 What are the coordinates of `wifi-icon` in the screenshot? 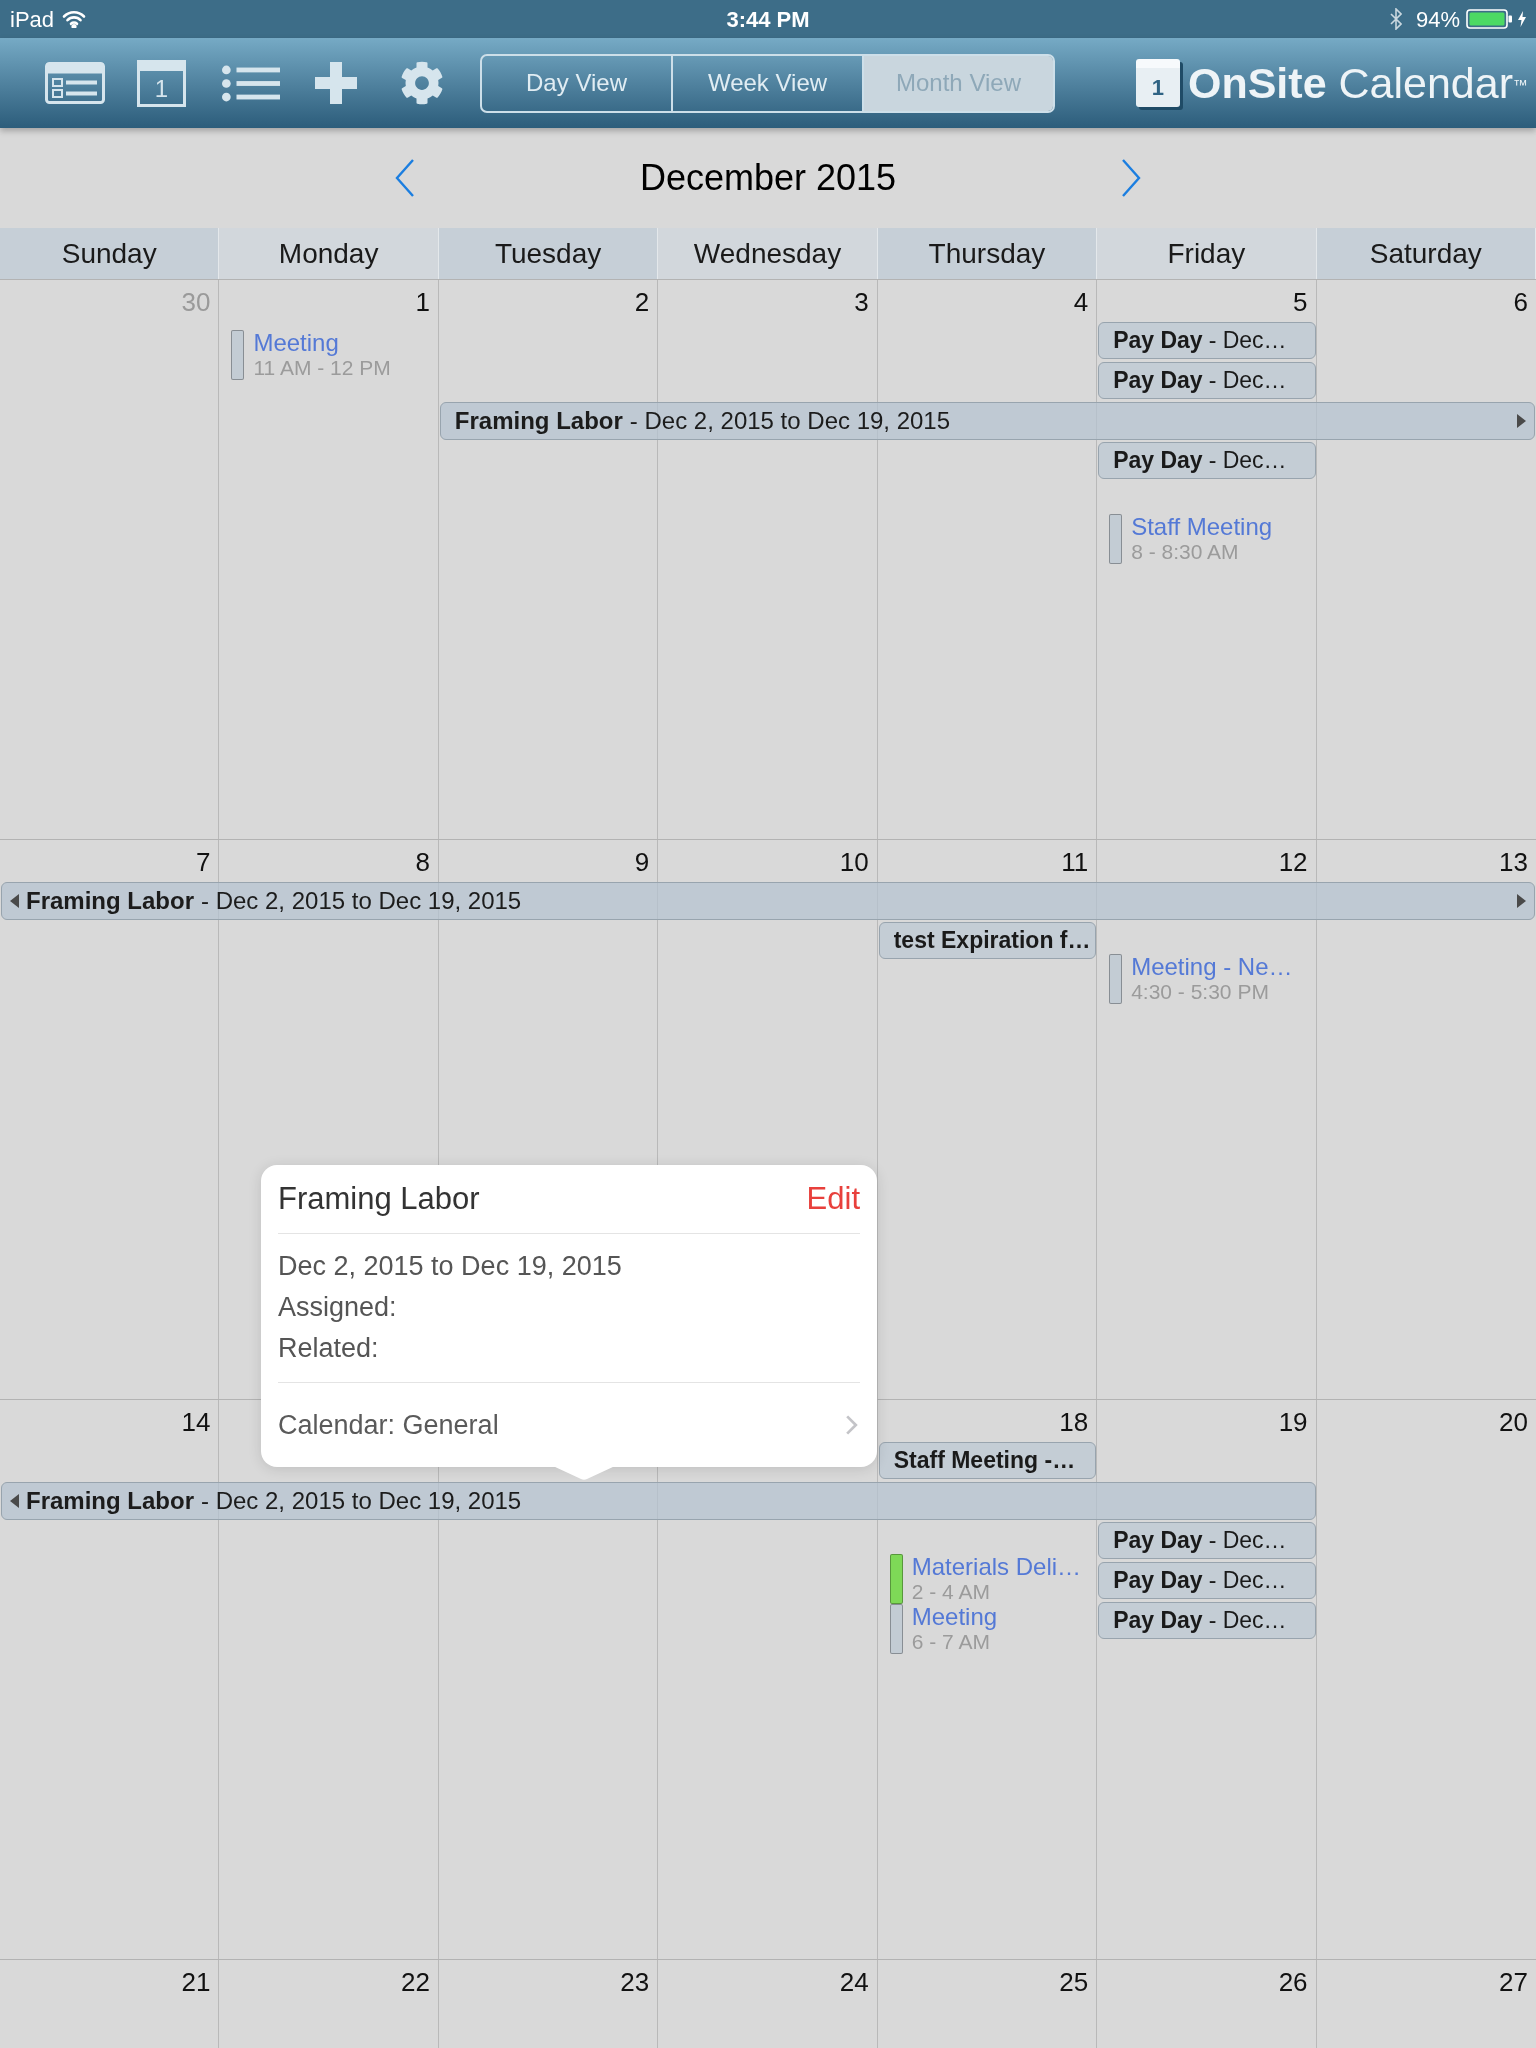 It's located at (74, 19).